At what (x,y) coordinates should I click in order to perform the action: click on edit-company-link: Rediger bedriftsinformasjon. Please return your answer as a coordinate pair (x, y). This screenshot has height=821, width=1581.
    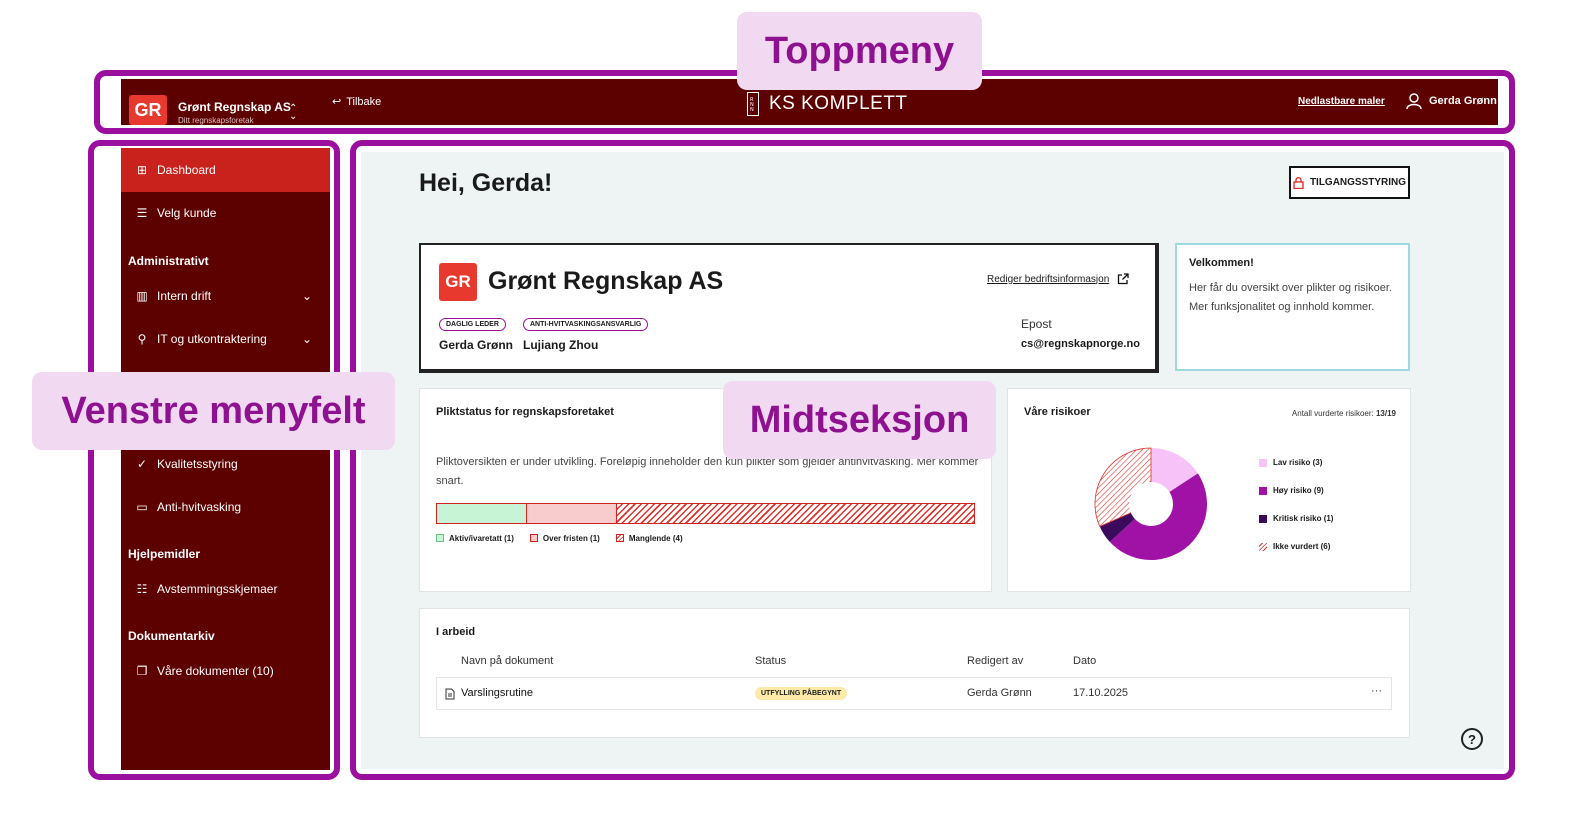
    Looking at the image, I should click on (1058, 279).